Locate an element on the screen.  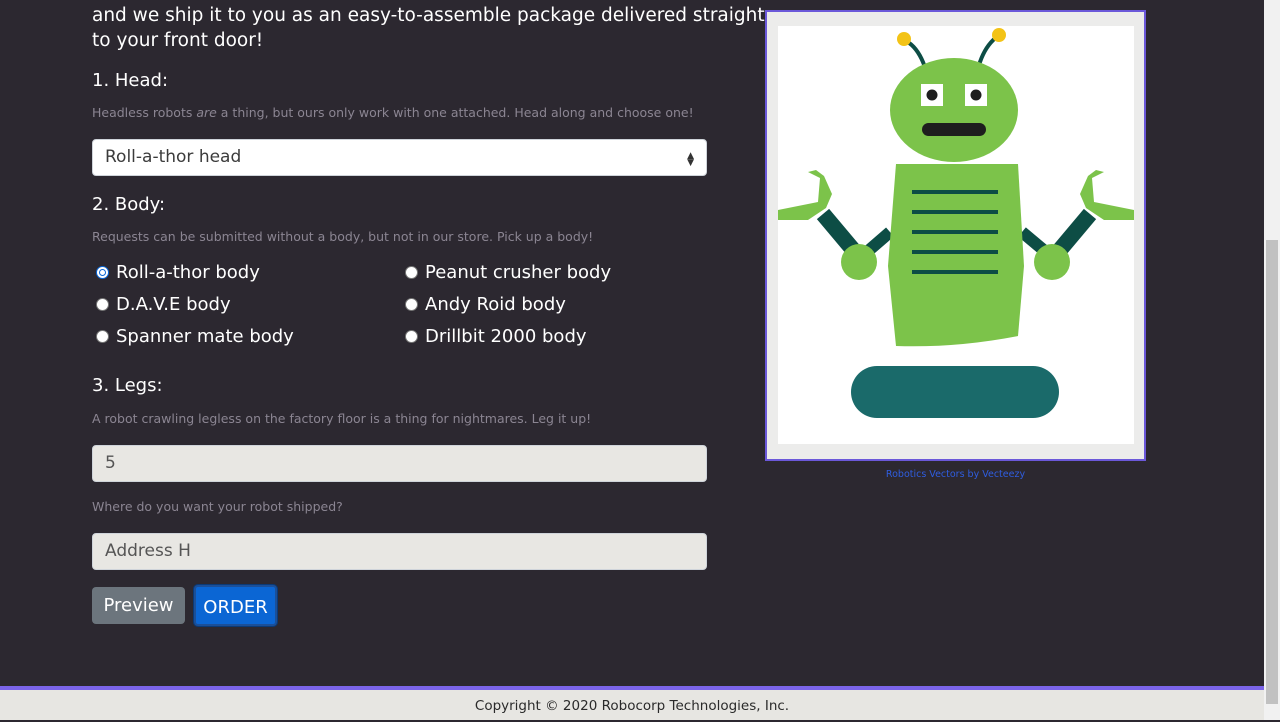
radio-button-checked is located at coordinates (102, 272).